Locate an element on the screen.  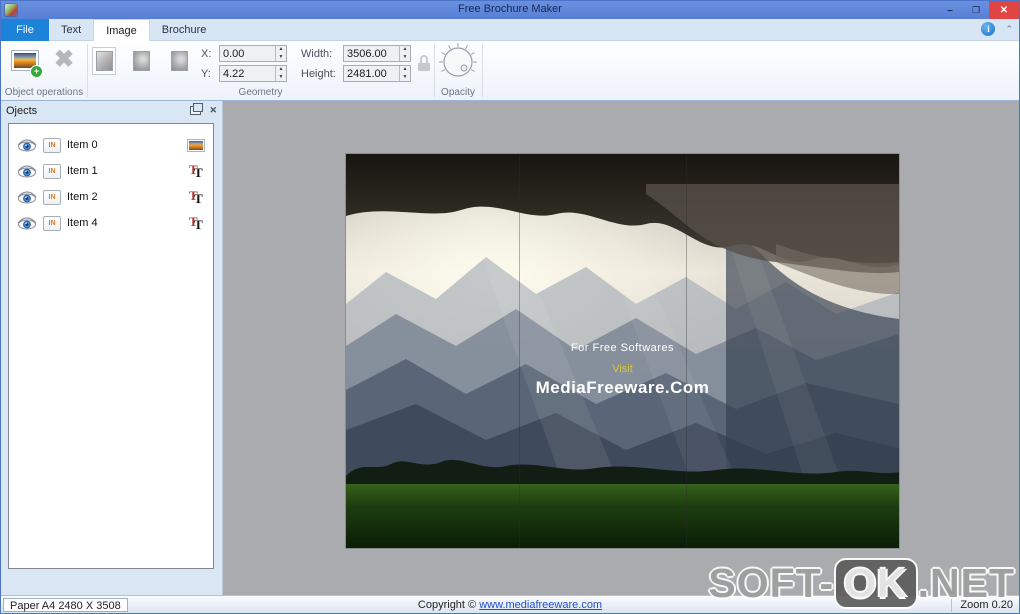
group-label-geometry: Geometry is located at coordinates (260, 92).